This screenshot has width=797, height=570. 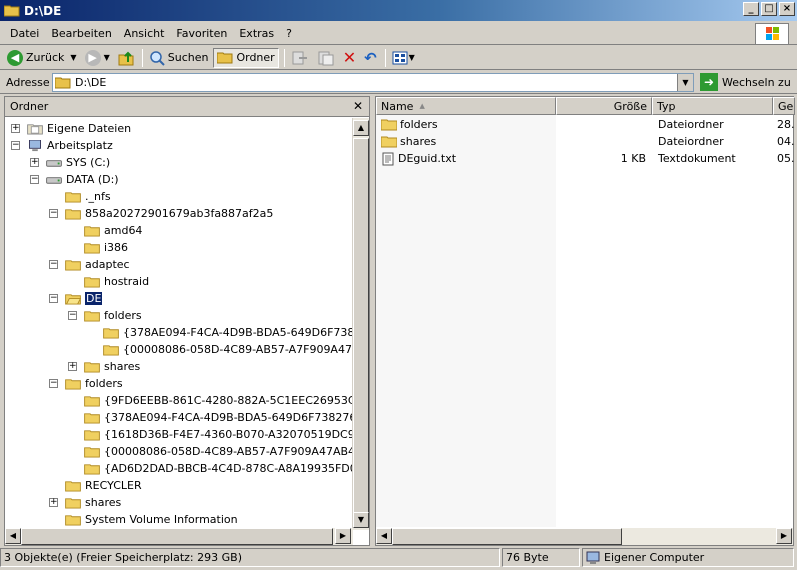 What do you see at coordinates (585, 141) in the screenshot?
I see `list-item: shares Dateiordner 04.` at bounding box center [585, 141].